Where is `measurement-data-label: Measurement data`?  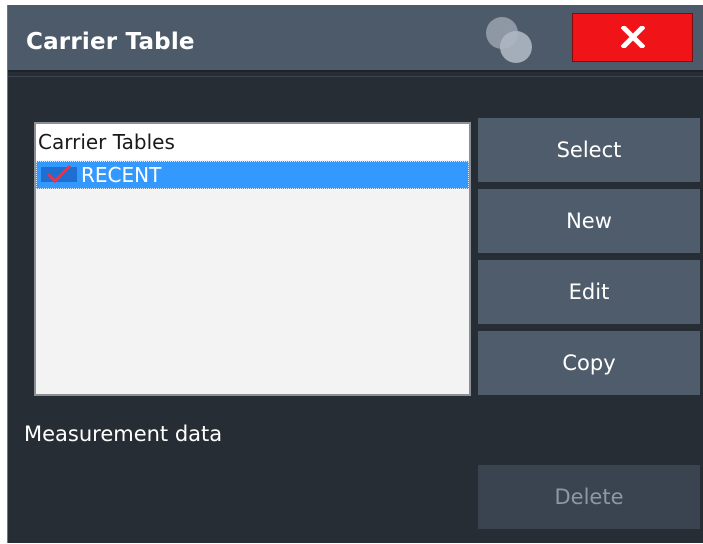 measurement-data-label: Measurement data is located at coordinates (123, 434).